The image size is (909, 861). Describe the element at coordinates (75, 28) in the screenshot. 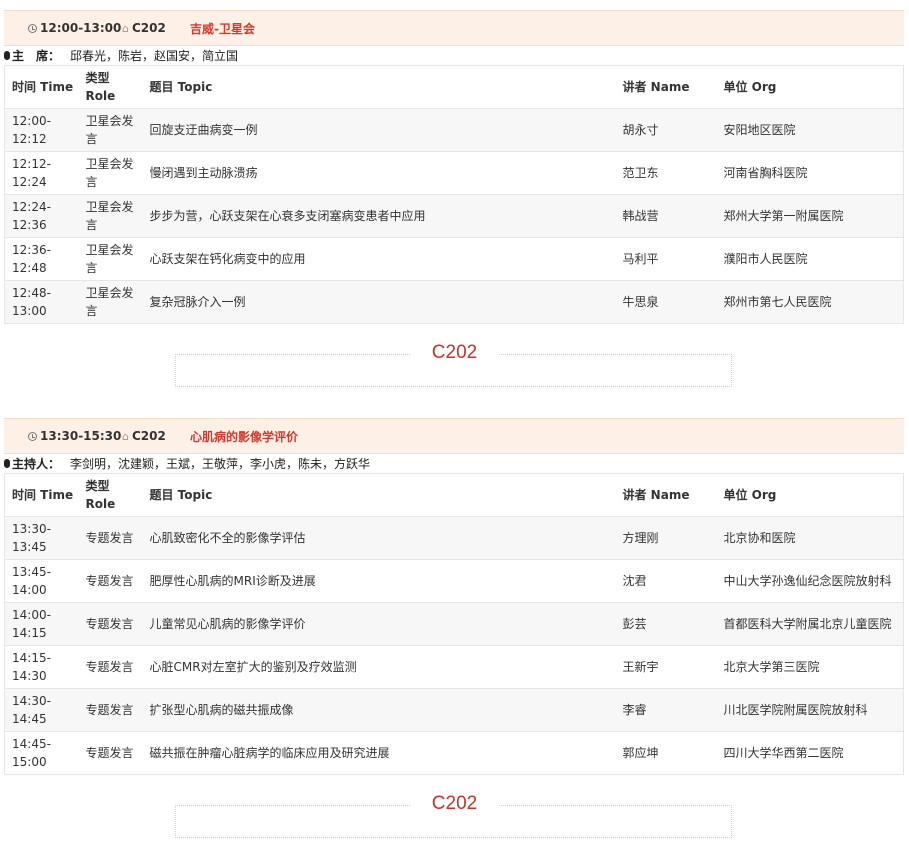

I see `session-time: 12:00-13:00` at that location.